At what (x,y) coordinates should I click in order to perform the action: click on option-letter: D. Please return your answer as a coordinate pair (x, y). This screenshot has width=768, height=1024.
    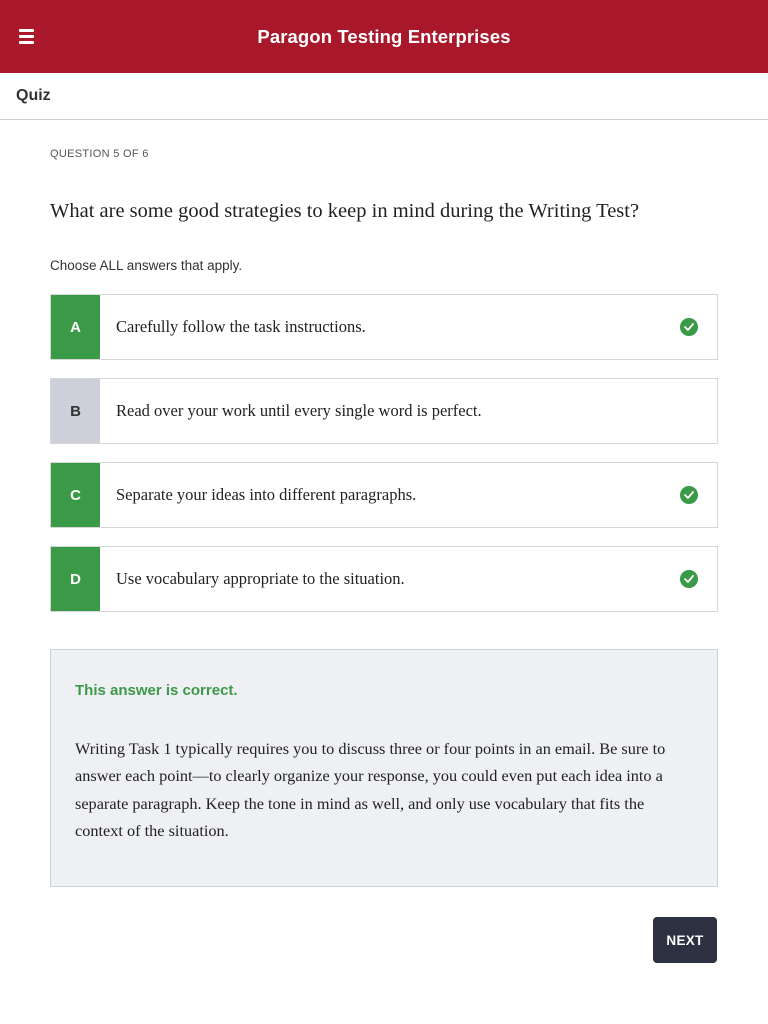
    Looking at the image, I should click on (75, 579).